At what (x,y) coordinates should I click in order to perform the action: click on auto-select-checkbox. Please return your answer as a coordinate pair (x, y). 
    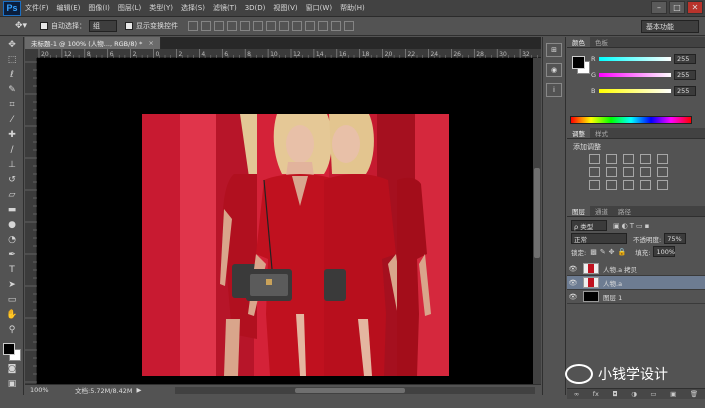
    Looking at the image, I should click on (44, 26).